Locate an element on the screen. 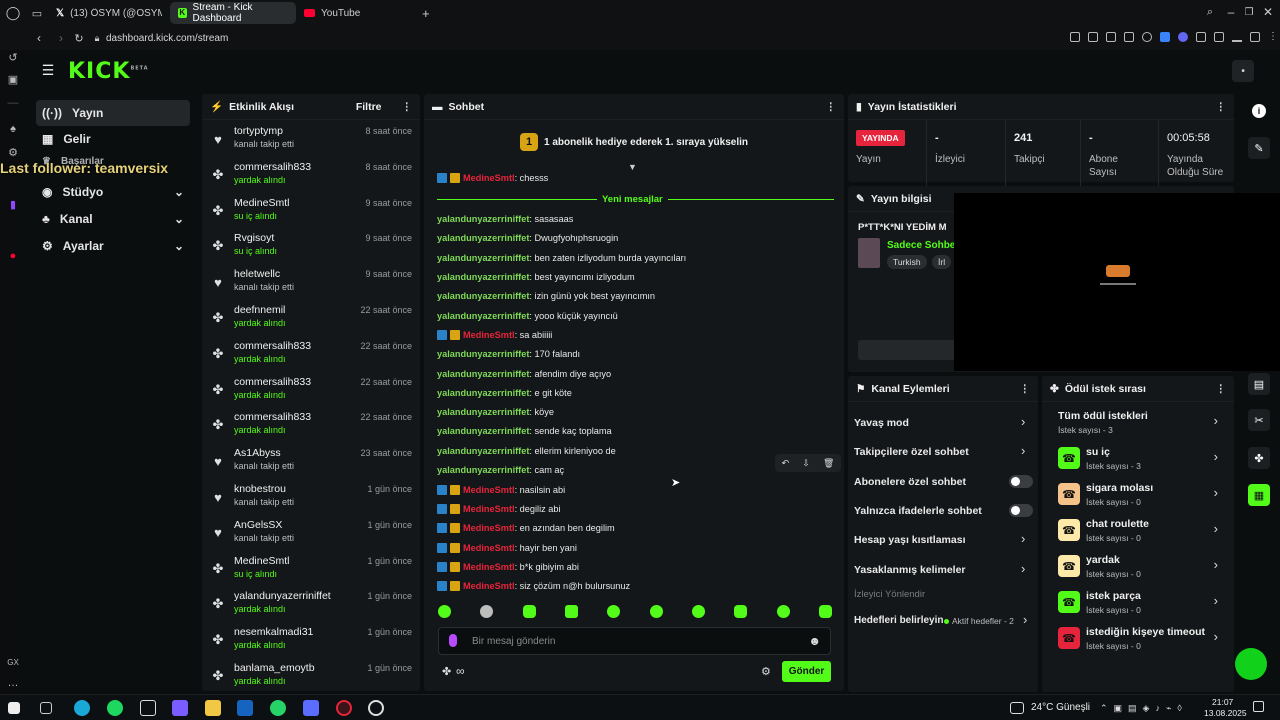  layout-icon: ▤ is located at coordinates (1259, 384).